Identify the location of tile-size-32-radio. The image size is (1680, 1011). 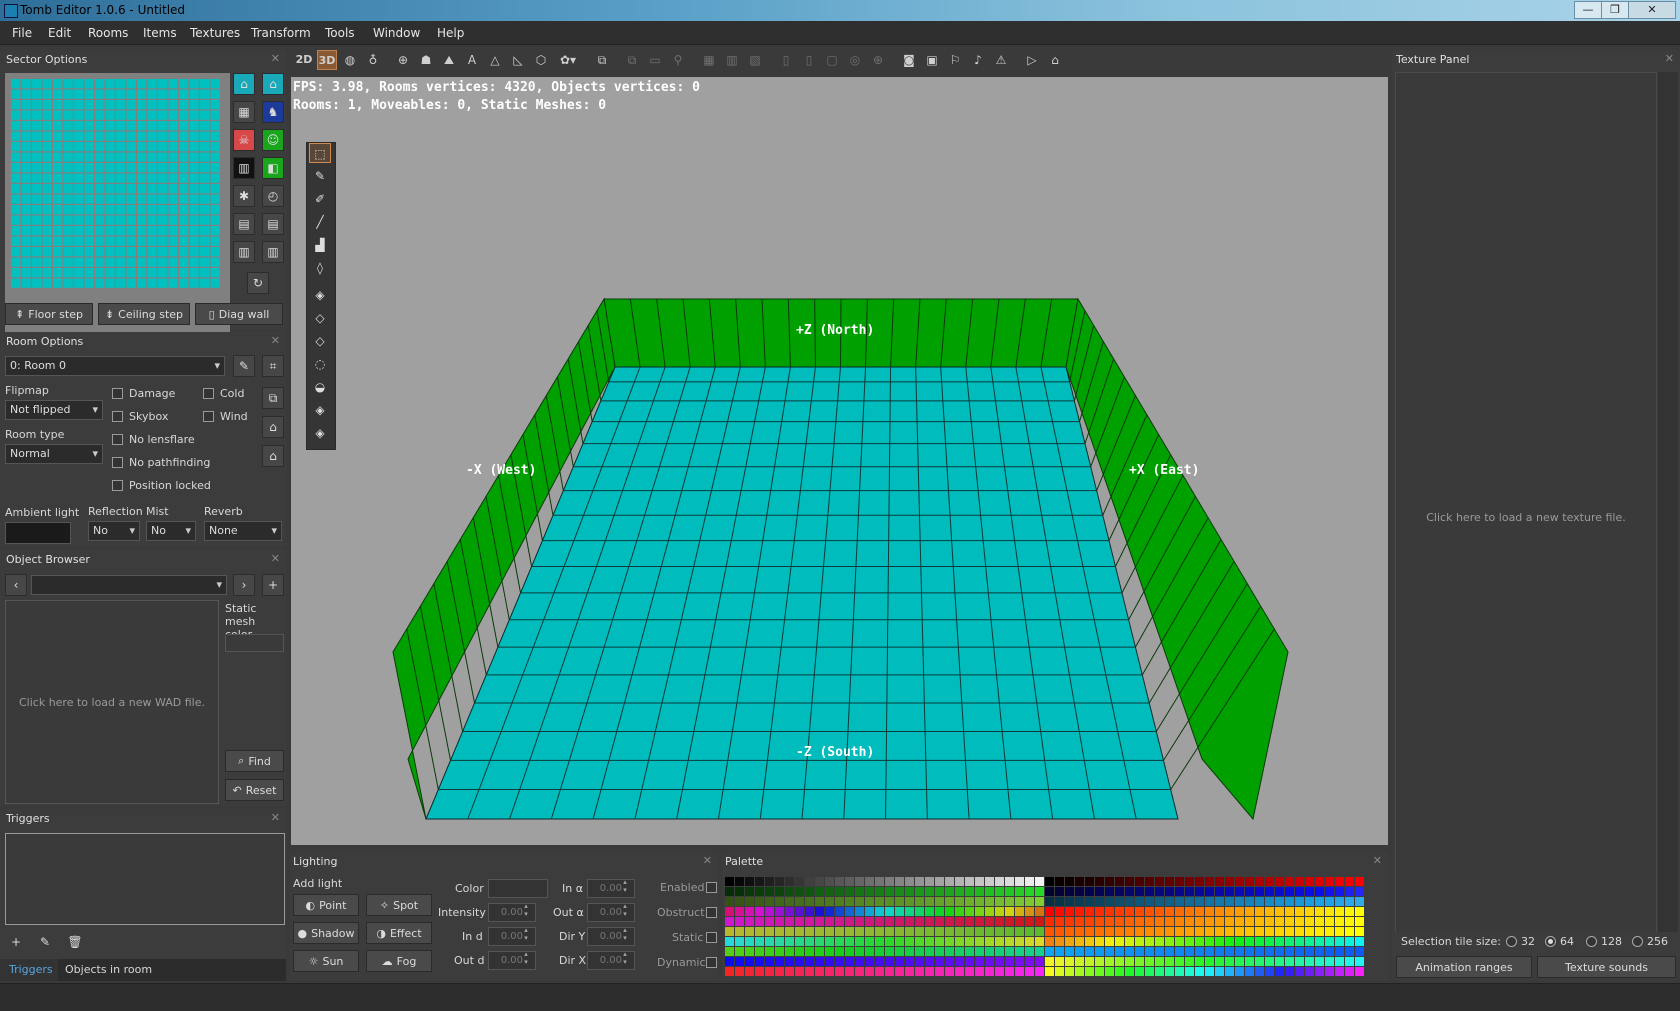
(1511, 941).